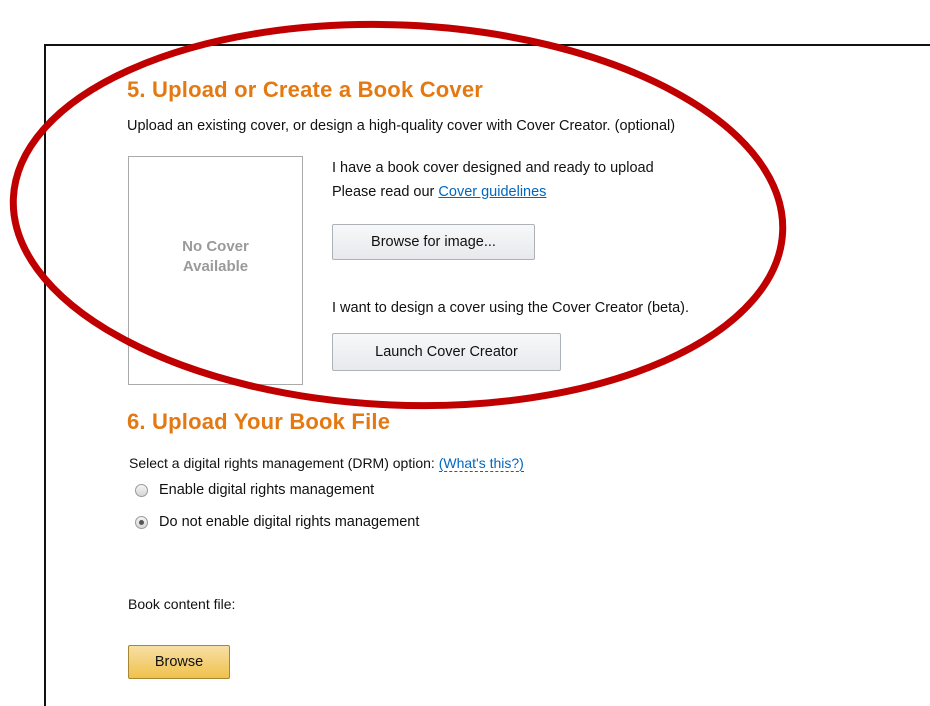 The image size is (930, 706). Describe the element at coordinates (215, 257) in the screenshot. I see `no-cover-placeholder: No Cover Available` at that location.